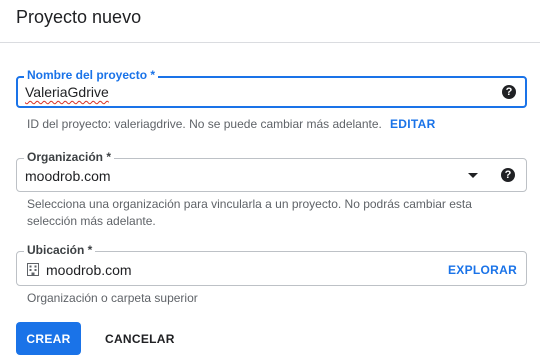 The width and height of the screenshot is (540, 362). What do you see at coordinates (89, 270) in the screenshot?
I see `location-value: moodrob.com` at bounding box center [89, 270].